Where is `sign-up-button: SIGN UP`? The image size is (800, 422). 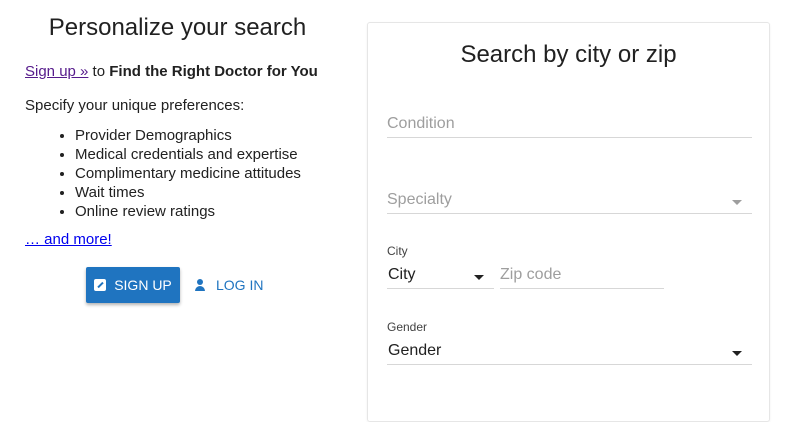 sign-up-button: SIGN UP is located at coordinates (133, 285).